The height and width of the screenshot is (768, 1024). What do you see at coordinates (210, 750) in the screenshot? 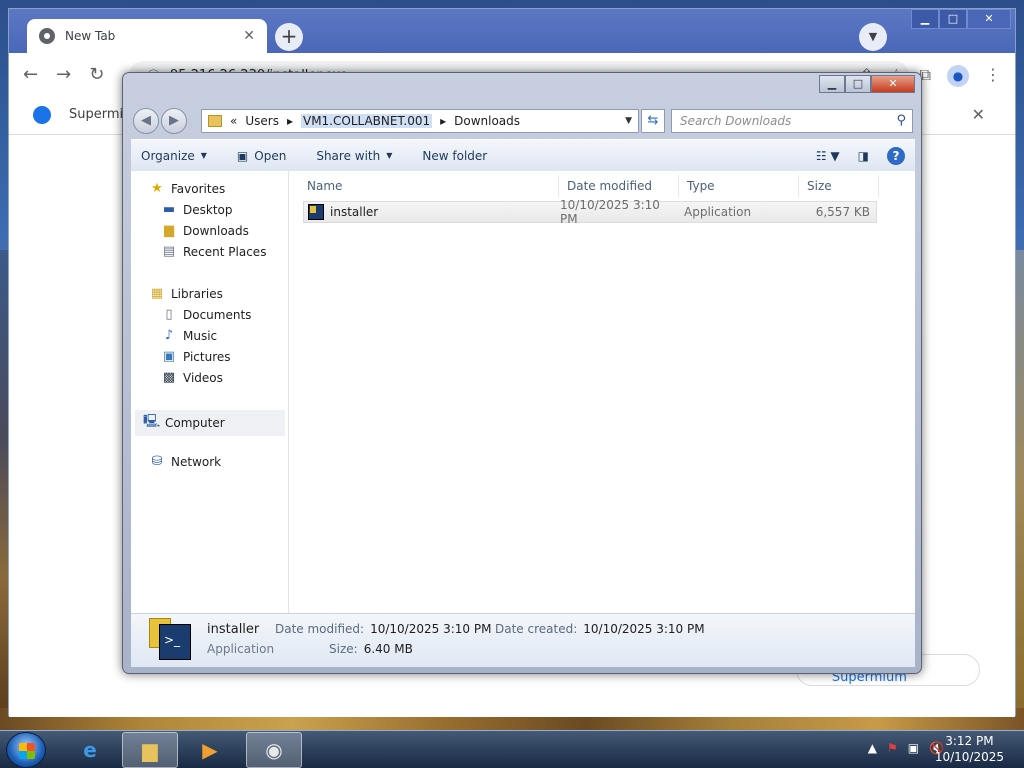
I see `media-player-icon: ▶` at bounding box center [210, 750].